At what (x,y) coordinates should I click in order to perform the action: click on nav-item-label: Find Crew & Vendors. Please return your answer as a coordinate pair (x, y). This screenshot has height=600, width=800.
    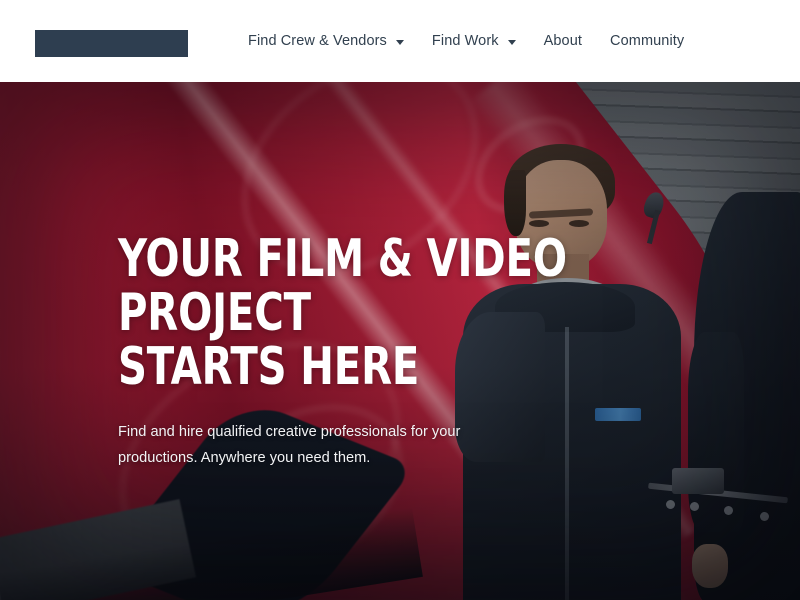
    Looking at the image, I should click on (317, 41).